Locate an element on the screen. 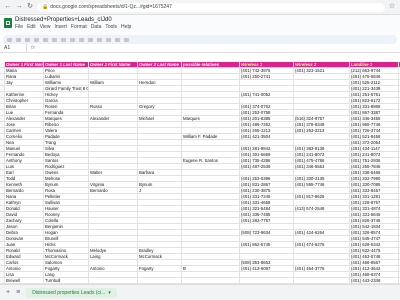 This screenshot has width=400, height=300. print-icon is located at coordinates (27, 39).